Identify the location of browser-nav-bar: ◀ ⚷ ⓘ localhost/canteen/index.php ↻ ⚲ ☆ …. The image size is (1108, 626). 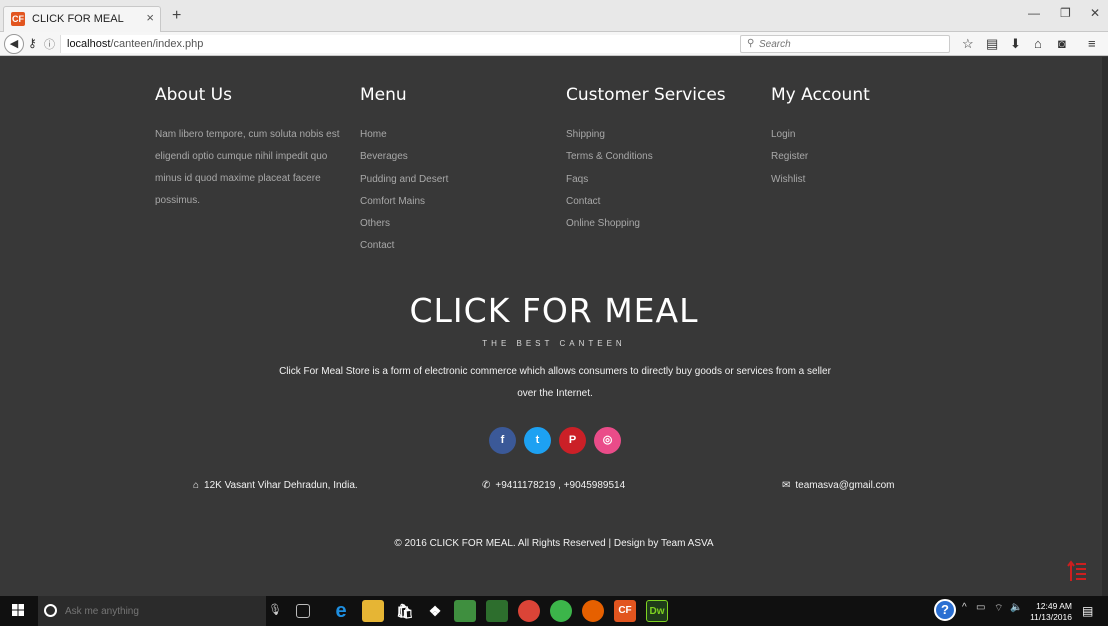
(554, 44).